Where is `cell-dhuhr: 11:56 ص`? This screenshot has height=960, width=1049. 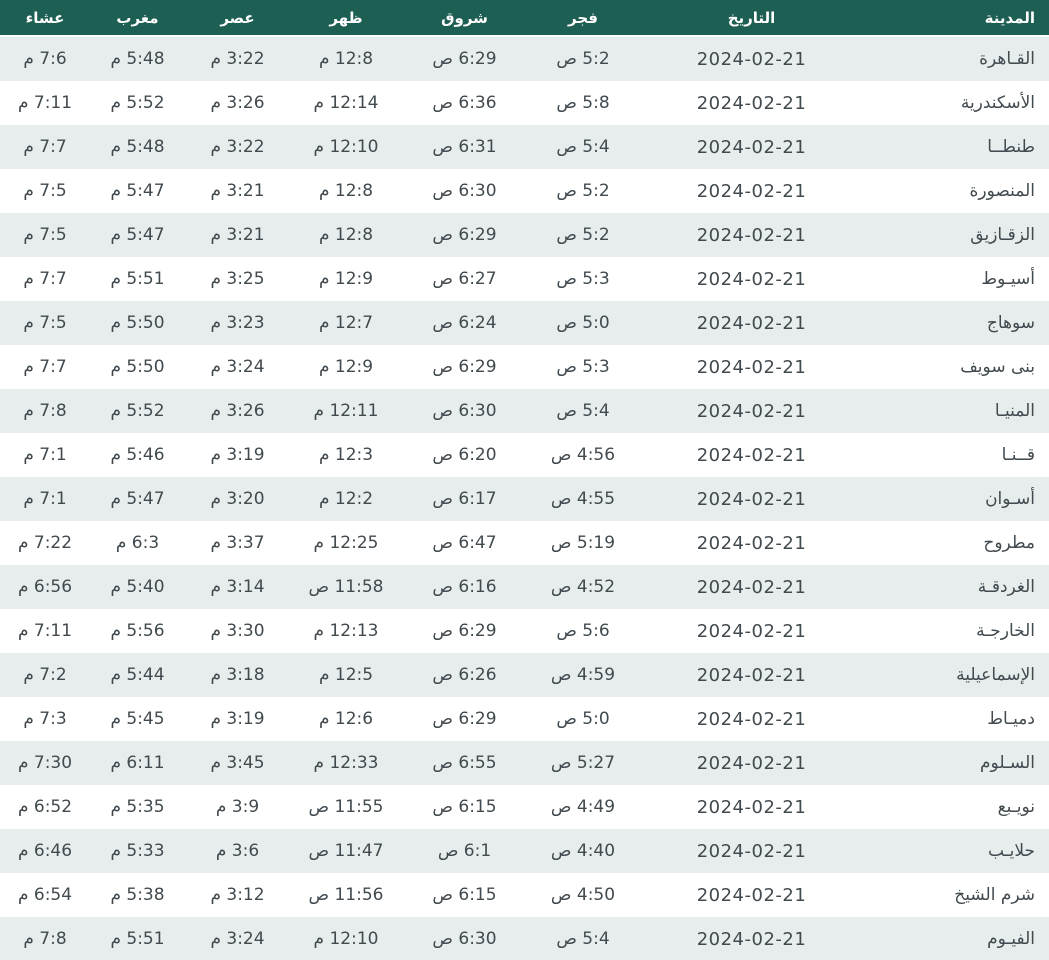 cell-dhuhr: 11:56 ص is located at coordinates (346, 895).